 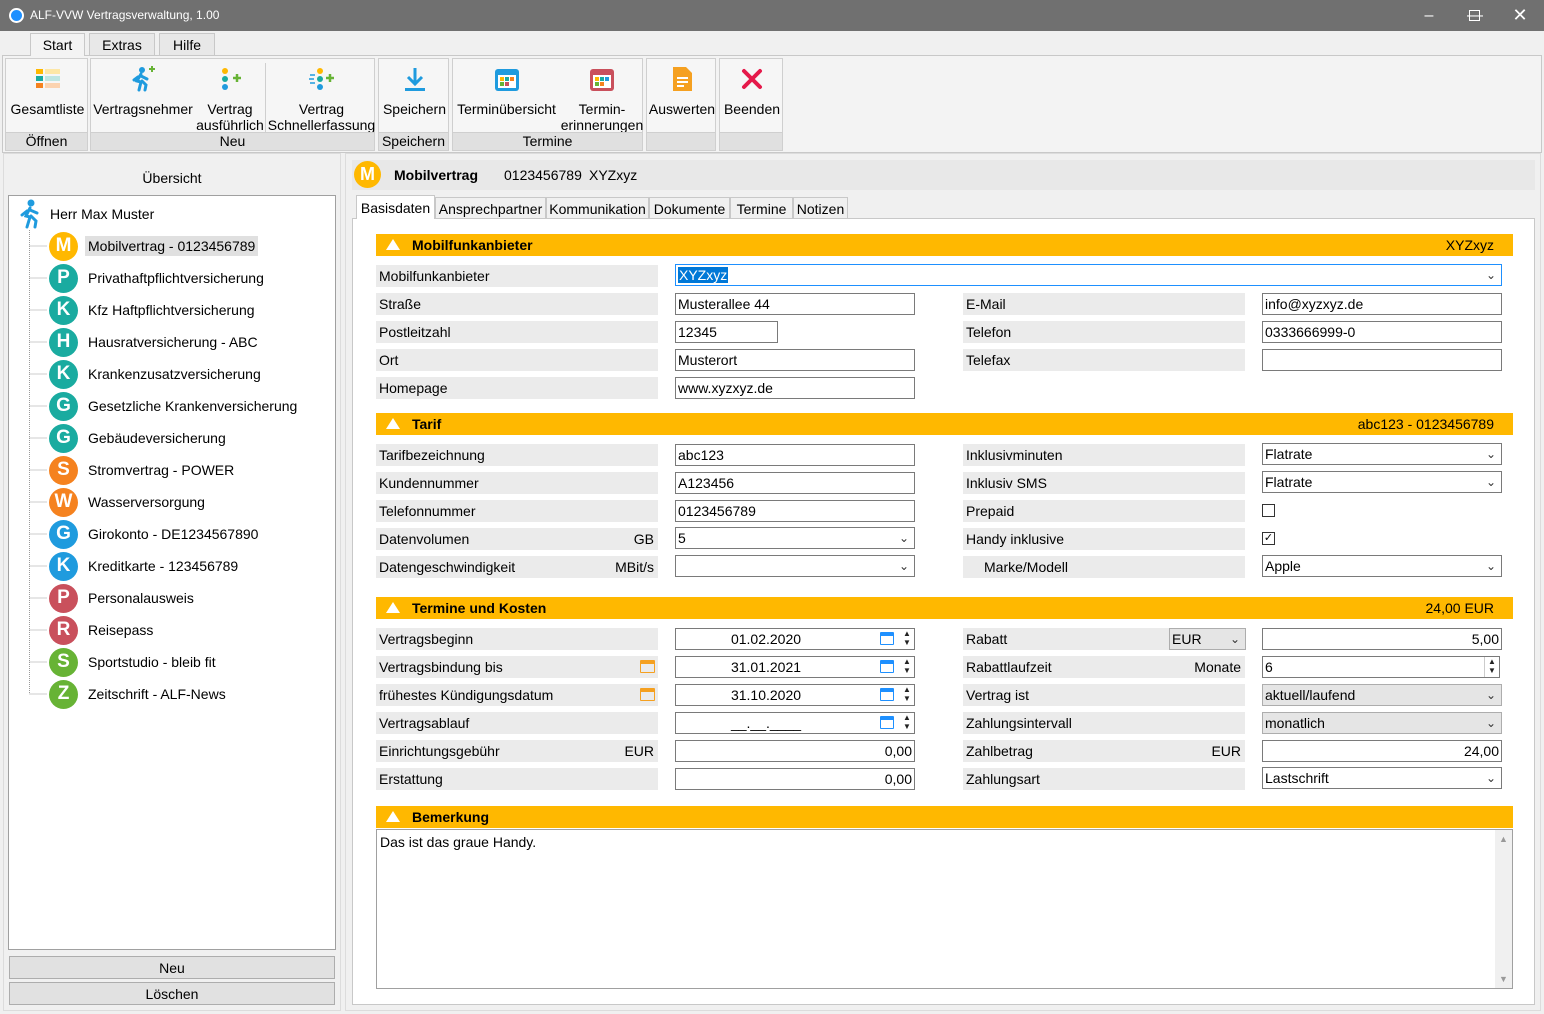 I want to click on remark-scrollbar: ▲ ▼, so click(x=1503, y=909).